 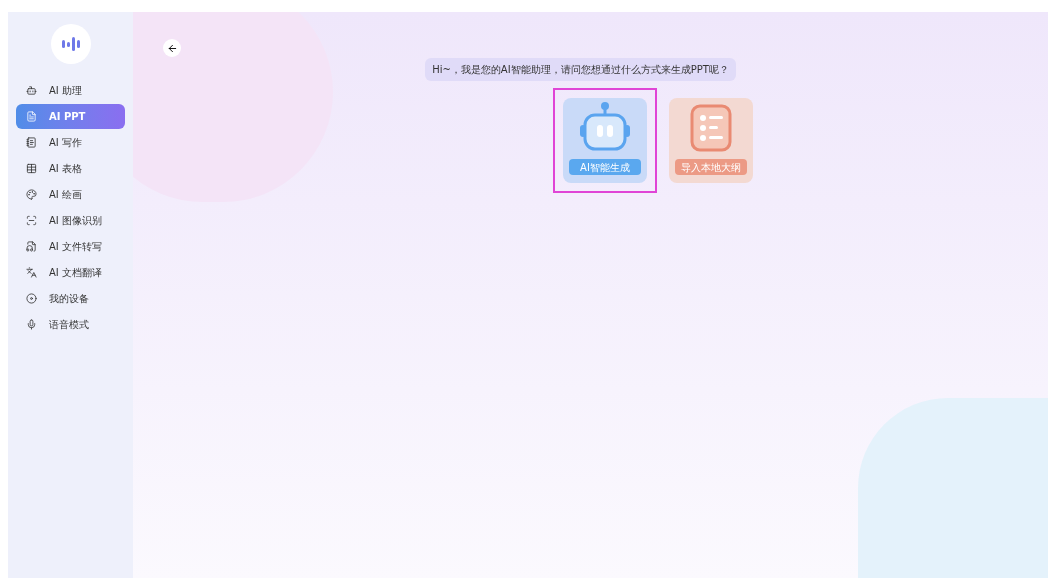 What do you see at coordinates (172, 48) in the screenshot?
I see `back-icon` at bounding box center [172, 48].